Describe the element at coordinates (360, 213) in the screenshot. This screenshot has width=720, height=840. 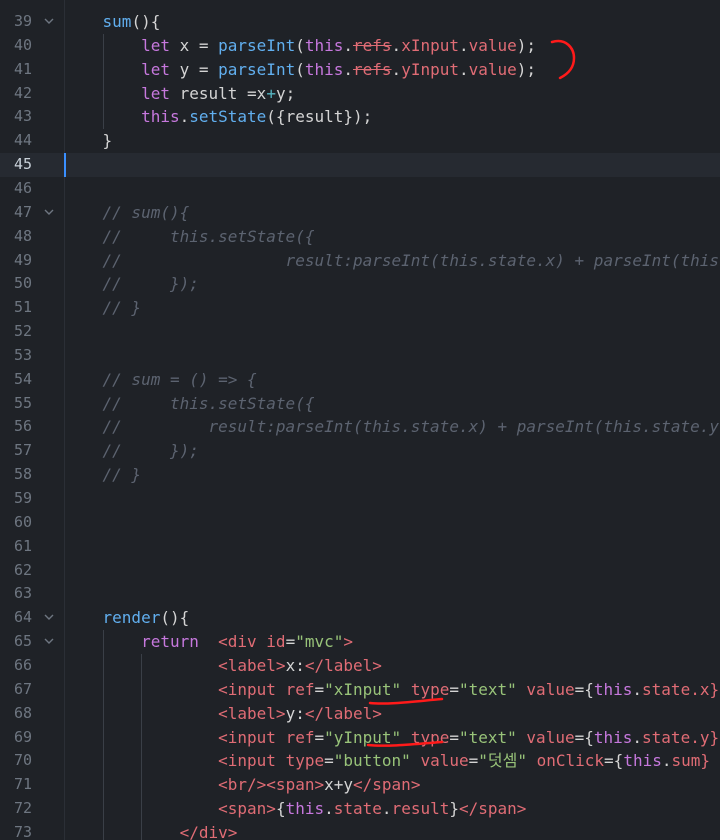
I see `code-line: 47 // sum(){` at that location.